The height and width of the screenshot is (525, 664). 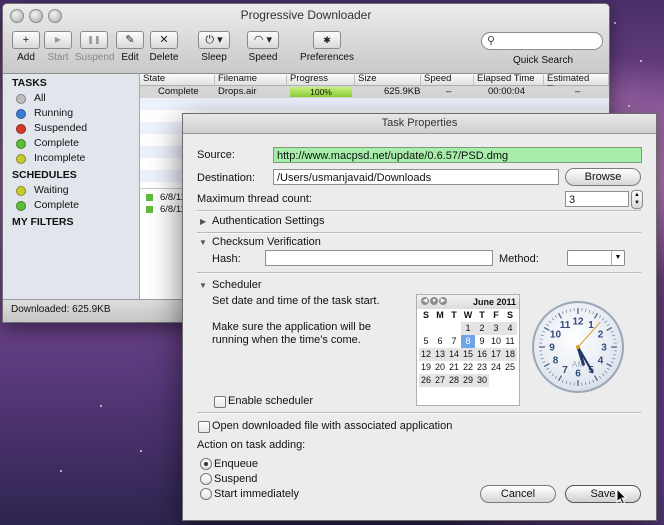 I want to click on suspend-button: ❚❚ Suspend, so click(x=95, y=47).